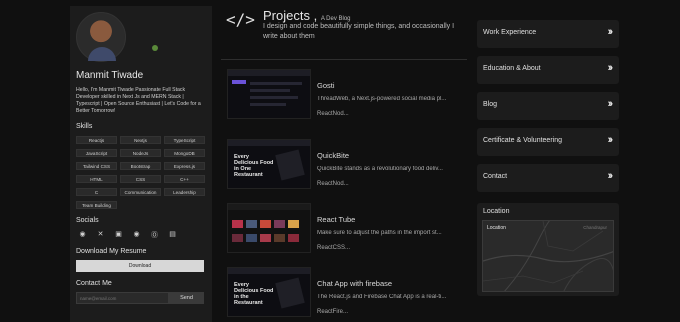 The width and height of the screenshot is (680, 322). Describe the element at coordinates (184, 140) in the screenshot. I see `skill-chip: TypeScript` at that location.